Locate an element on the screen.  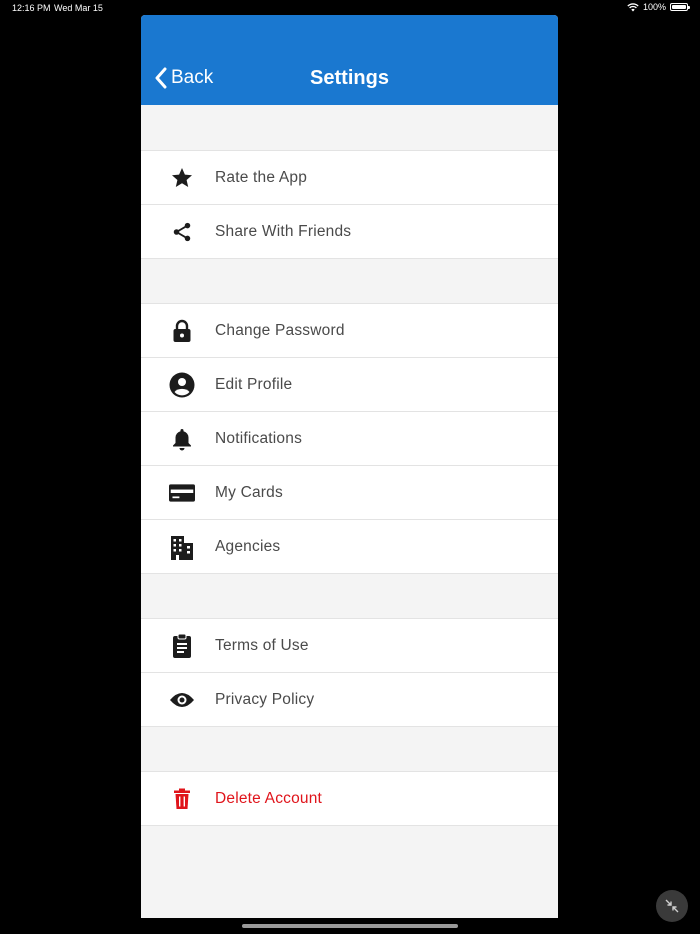
trash-icon is located at coordinates (182, 799).